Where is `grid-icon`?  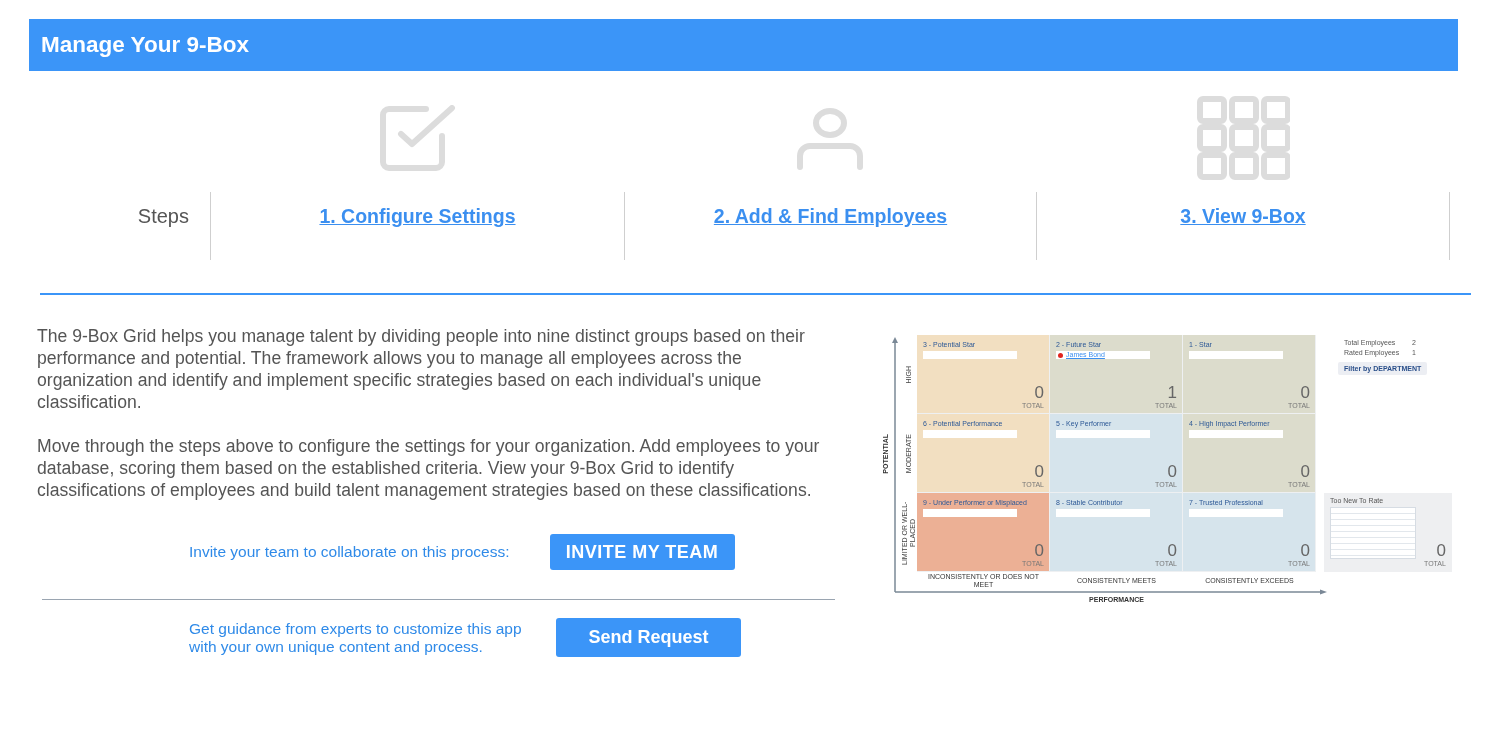
grid-icon is located at coordinates (1243, 138).